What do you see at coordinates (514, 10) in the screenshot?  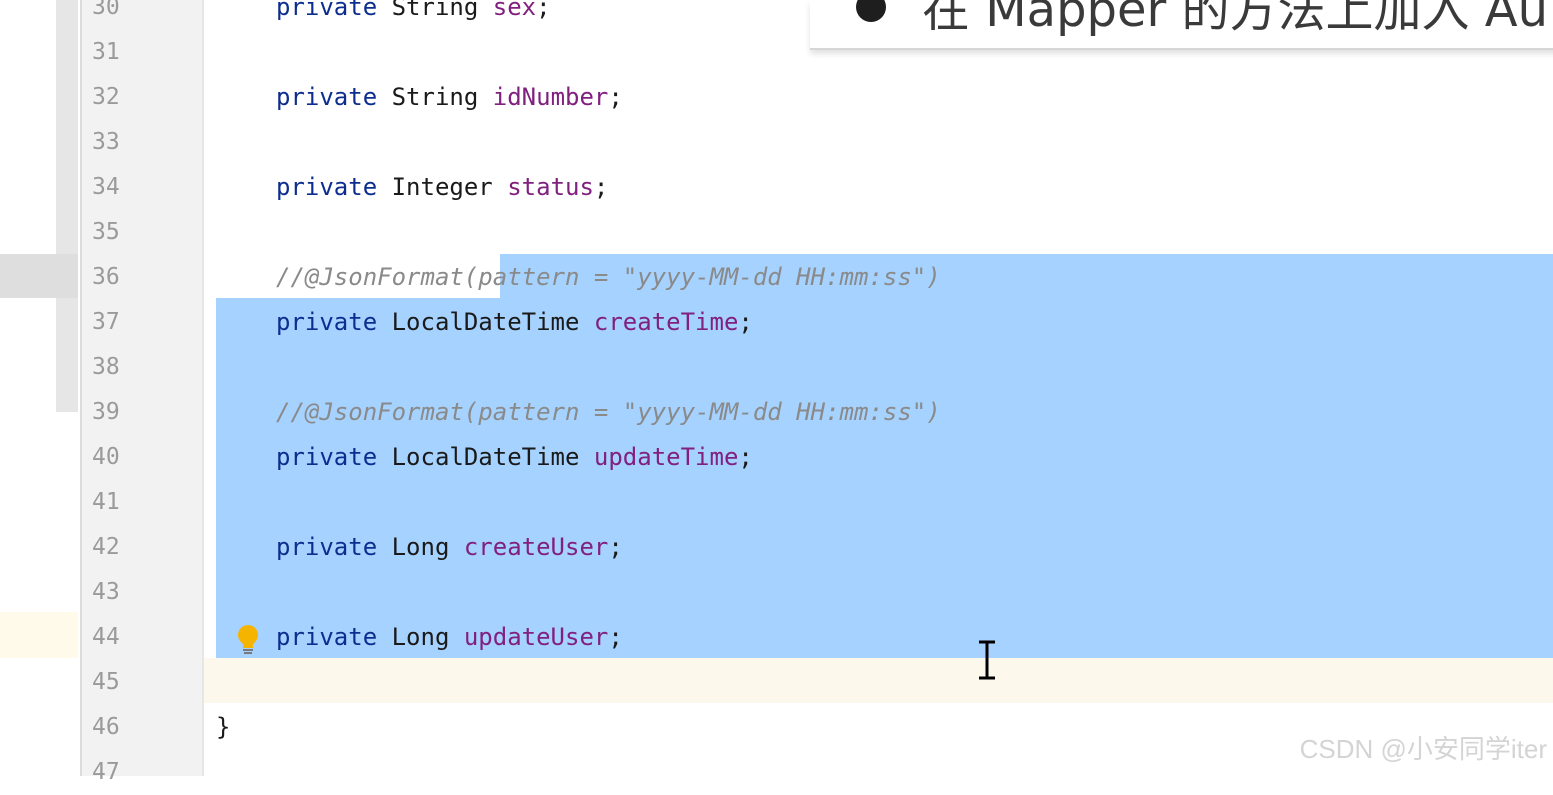 I see `field-name: sex` at bounding box center [514, 10].